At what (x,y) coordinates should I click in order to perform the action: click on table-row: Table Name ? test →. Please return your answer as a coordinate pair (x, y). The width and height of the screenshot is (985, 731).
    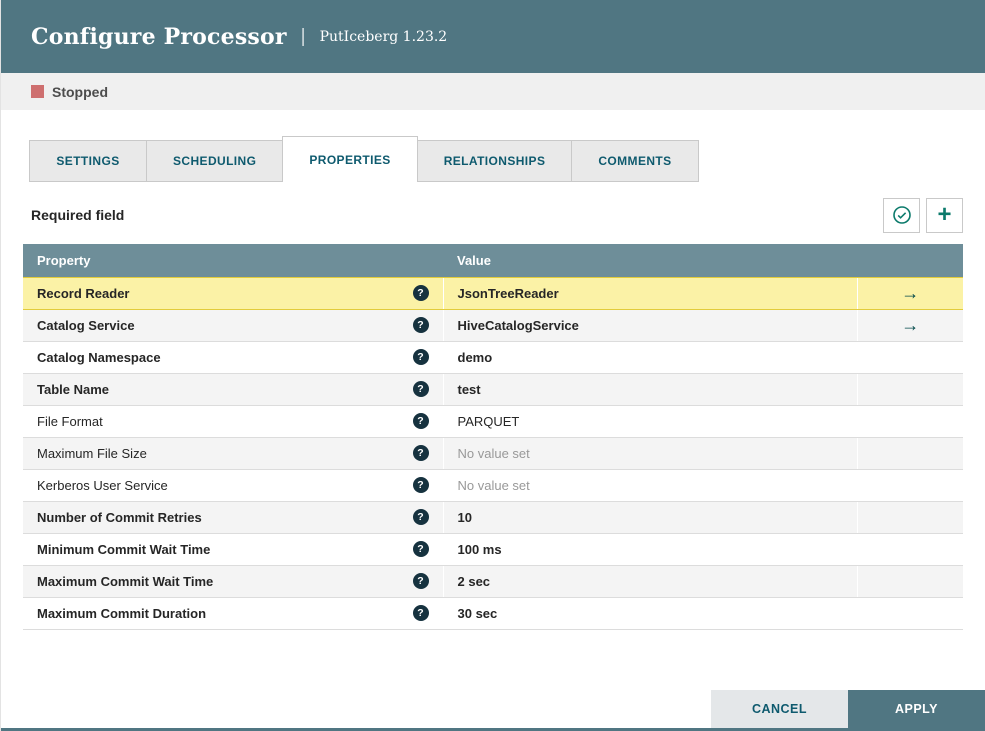
    Looking at the image, I should click on (493, 389).